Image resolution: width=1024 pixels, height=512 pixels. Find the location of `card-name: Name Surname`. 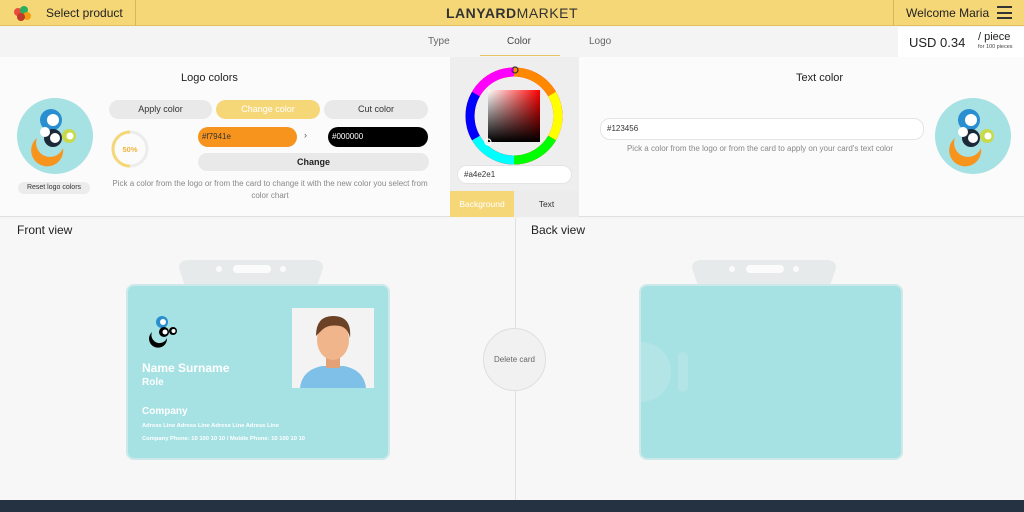

card-name: Name Surname is located at coordinates (185, 368).